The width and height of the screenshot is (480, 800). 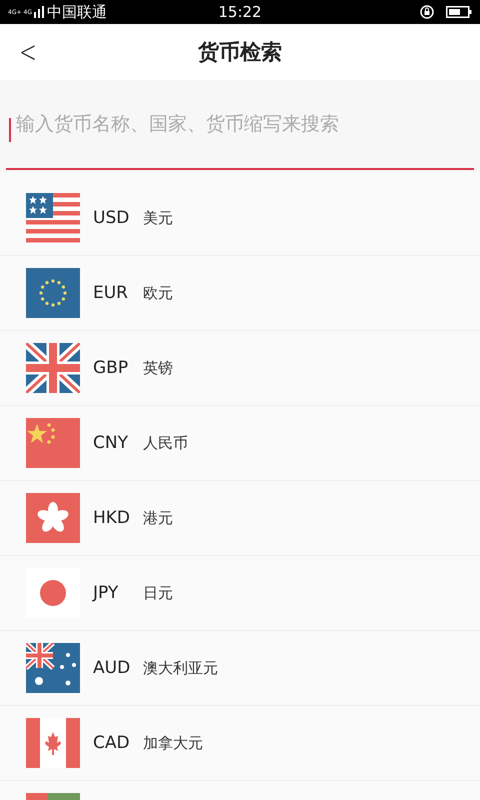 What do you see at coordinates (240, 52) in the screenshot?
I see `page-title: 货币检索` at bounding box center [240, 52].